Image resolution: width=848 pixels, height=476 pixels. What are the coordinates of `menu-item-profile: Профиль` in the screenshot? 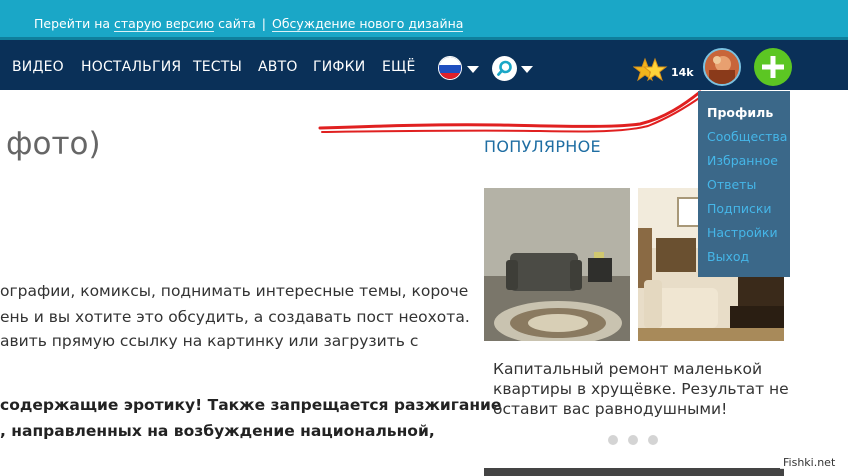 It's located at (740, 112).